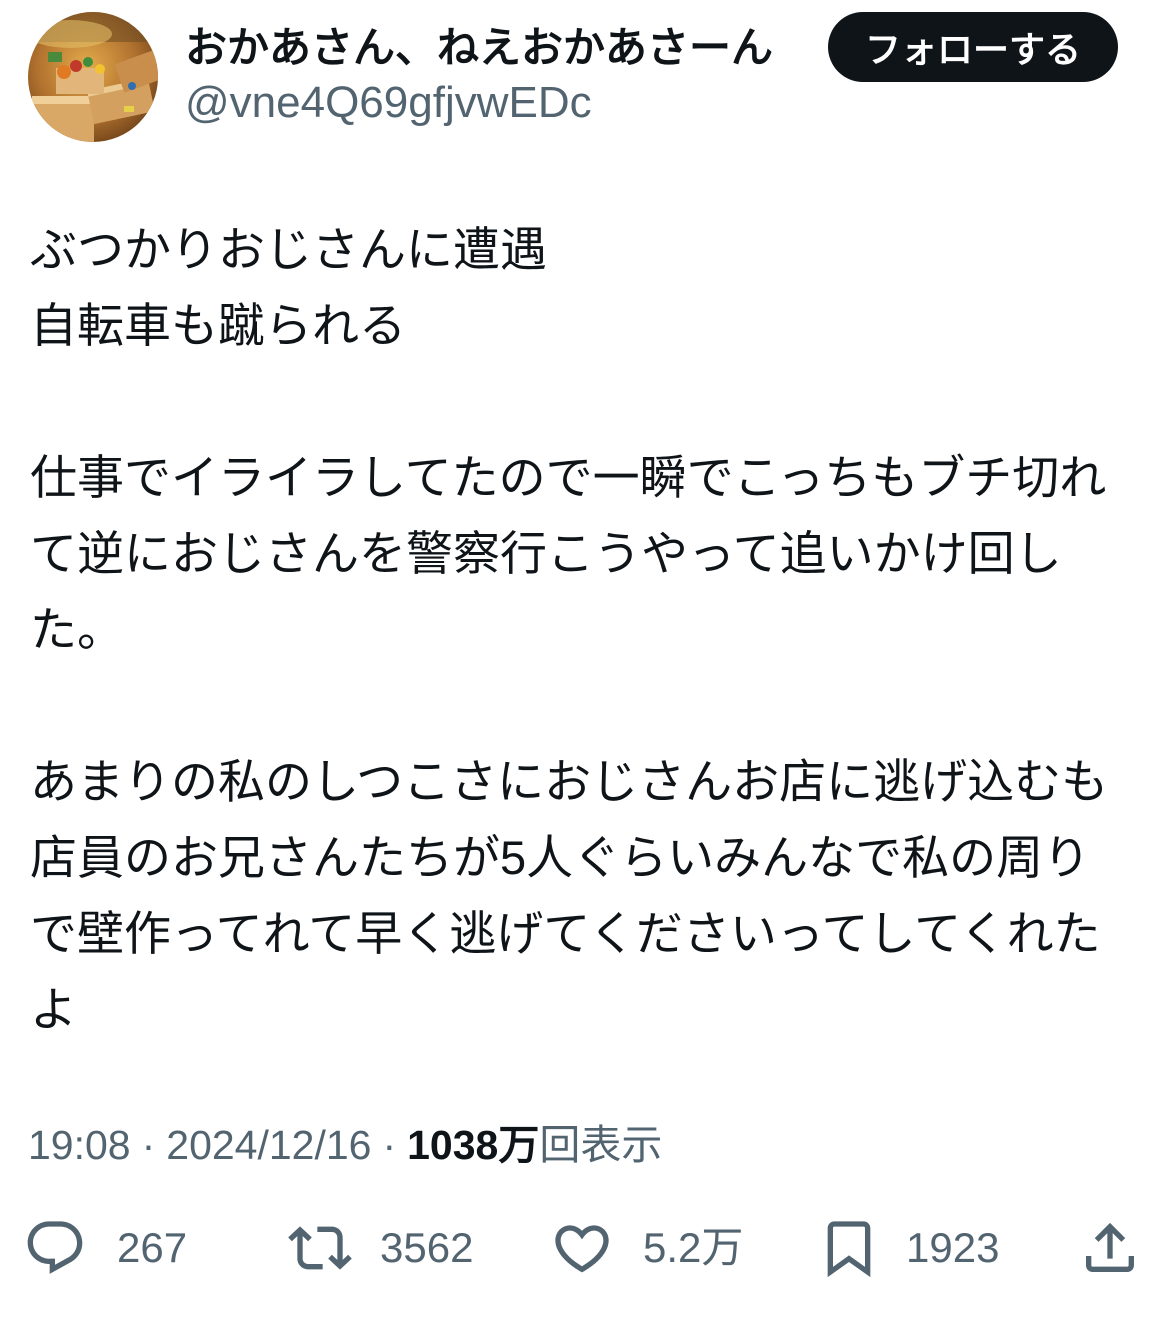 The width and height of the screenshot is (1170, 1324). I want to click on bookmark-button: 1923, so click(914, 1248).